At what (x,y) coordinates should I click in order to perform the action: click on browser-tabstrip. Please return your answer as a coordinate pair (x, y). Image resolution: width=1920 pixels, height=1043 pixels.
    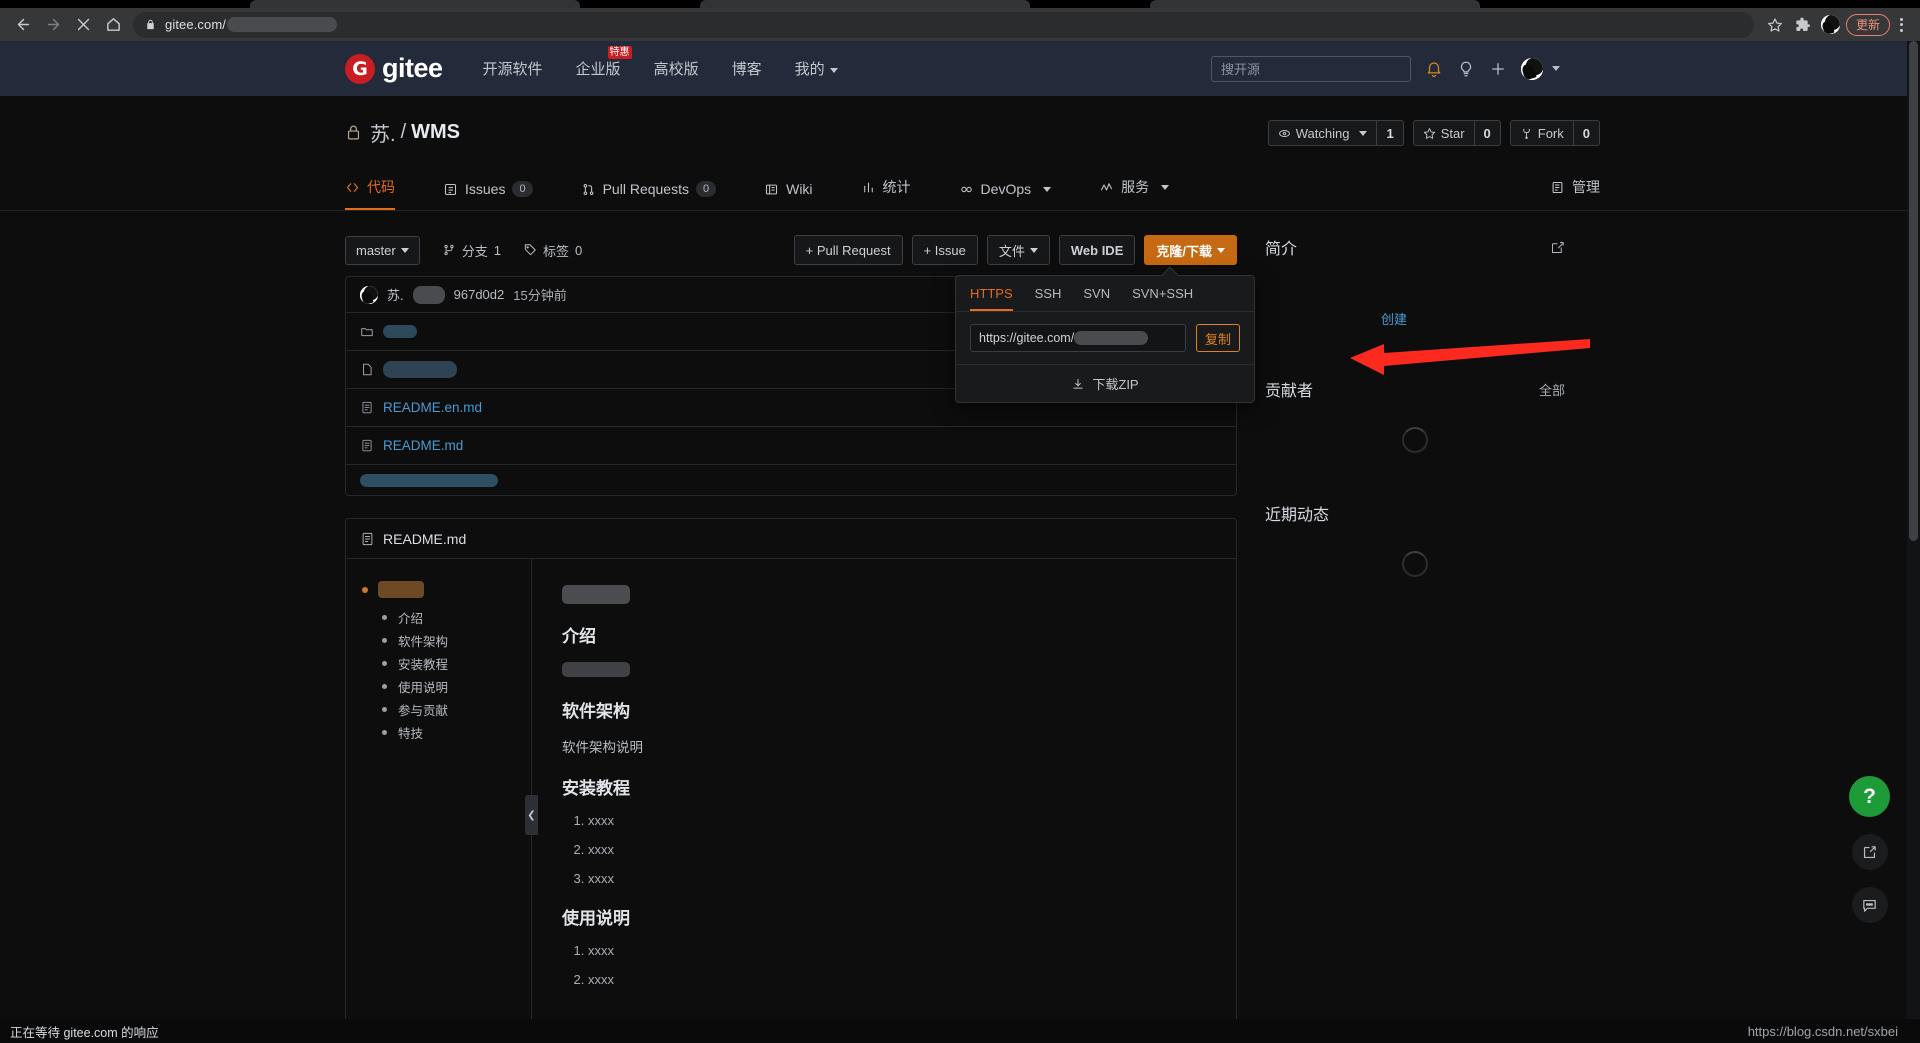
    Looking at the image, I should click on (960, 4).